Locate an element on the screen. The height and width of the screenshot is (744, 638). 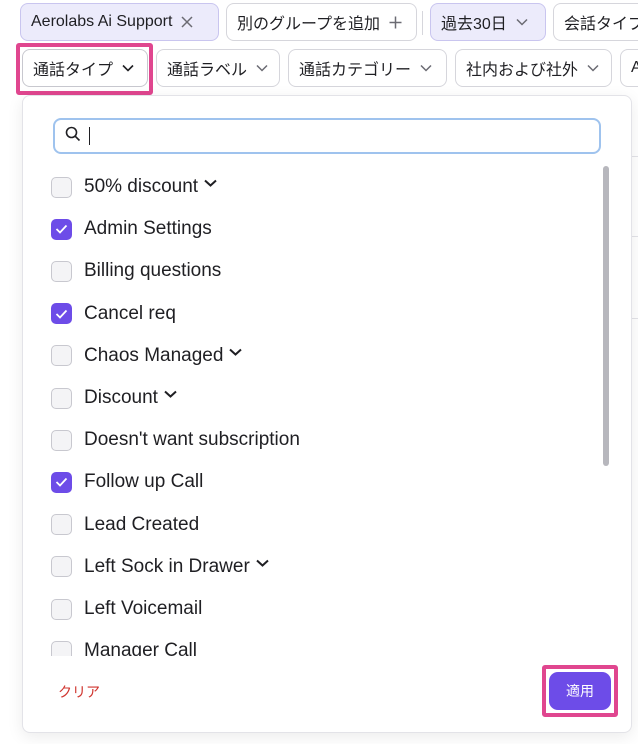
list-item: Chaos Managed is located at coordinates (147, 356).